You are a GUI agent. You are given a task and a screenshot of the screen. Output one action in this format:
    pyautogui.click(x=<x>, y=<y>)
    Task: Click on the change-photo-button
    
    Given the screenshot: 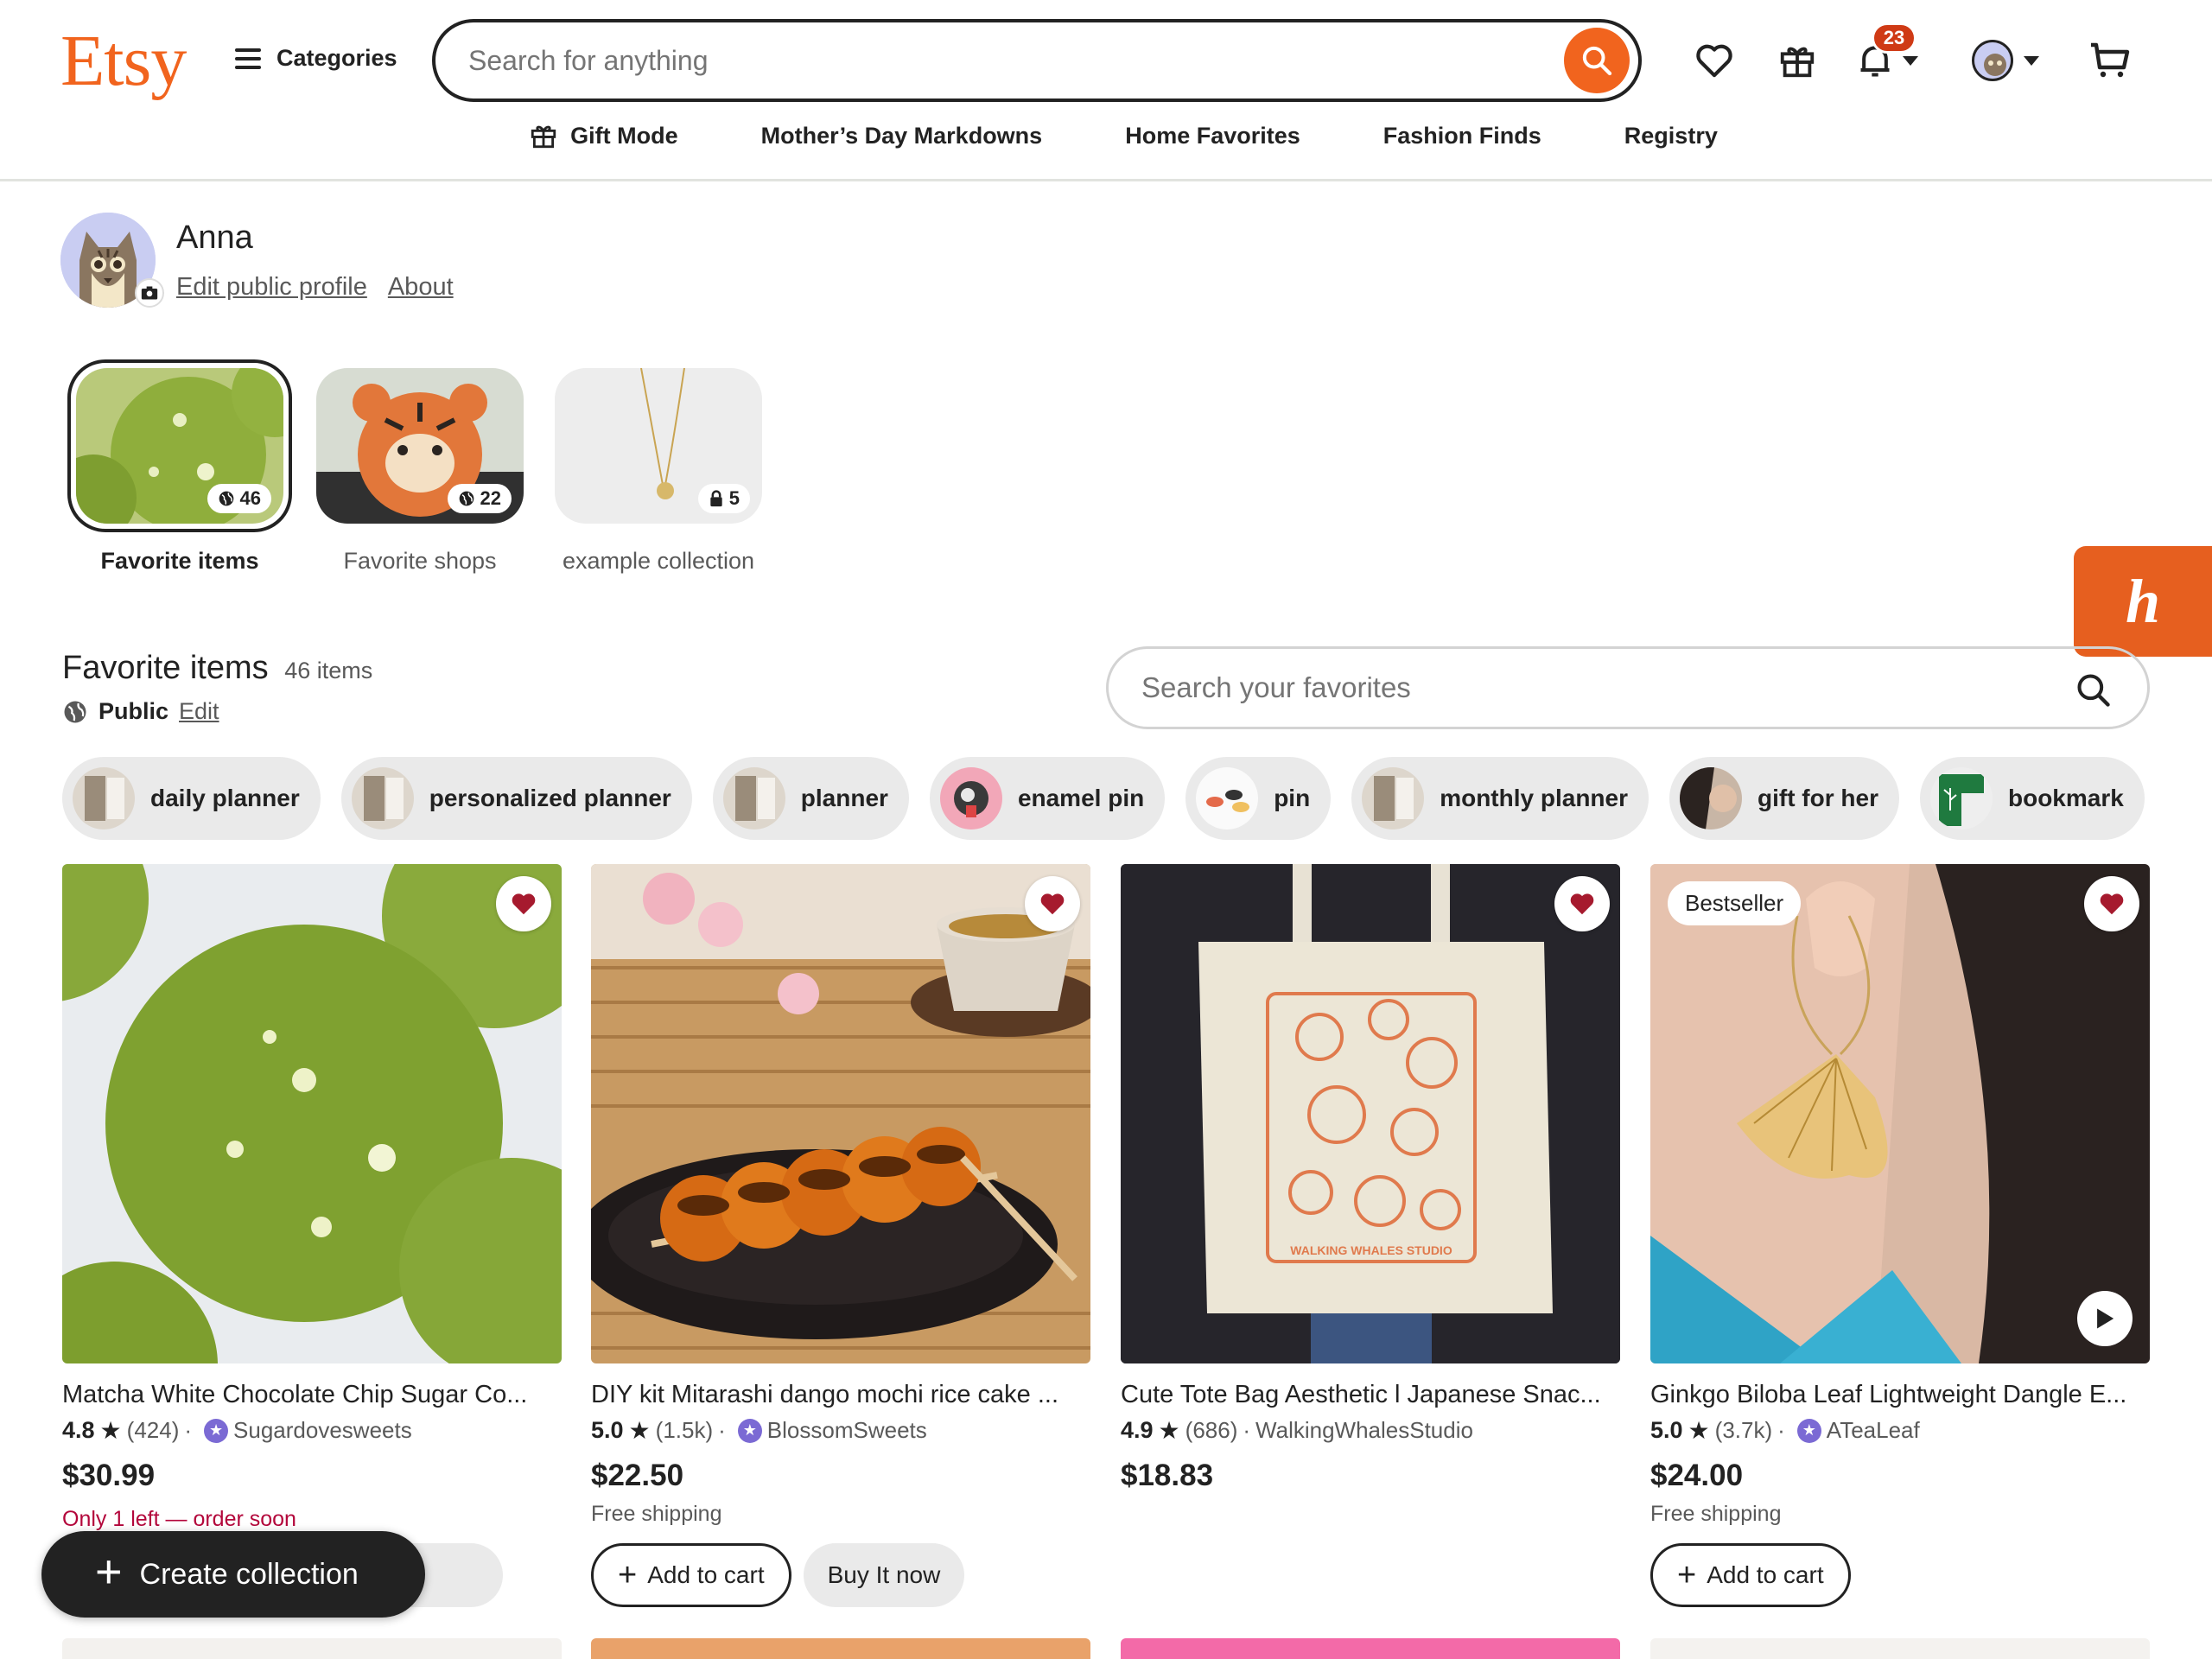 What is the action you would take?
    pyautogui.click(x=149, y=293)
    